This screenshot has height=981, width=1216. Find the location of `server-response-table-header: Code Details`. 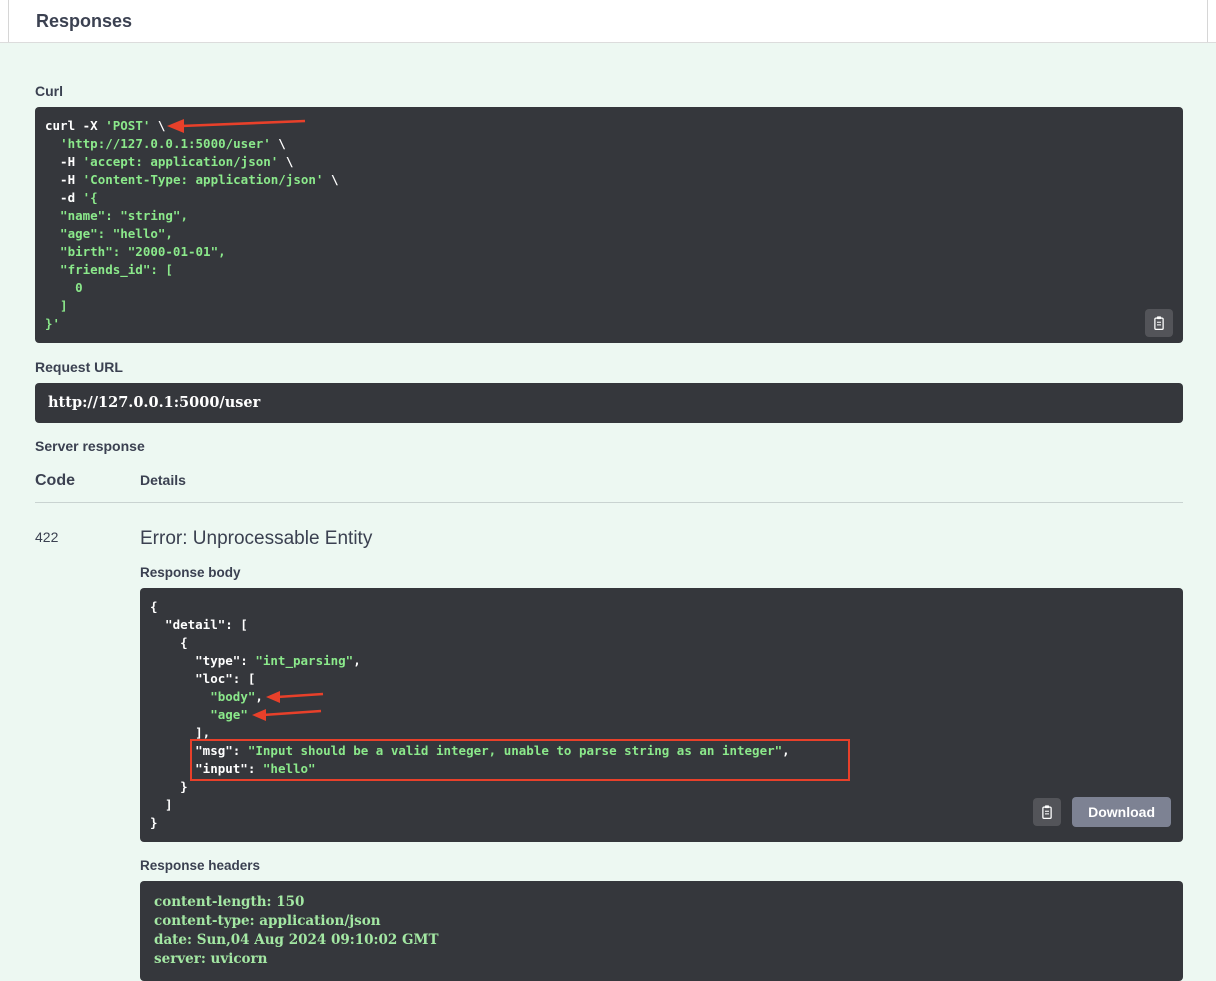

server-response-table-header: Code Details is located at coordinates (609, 487).